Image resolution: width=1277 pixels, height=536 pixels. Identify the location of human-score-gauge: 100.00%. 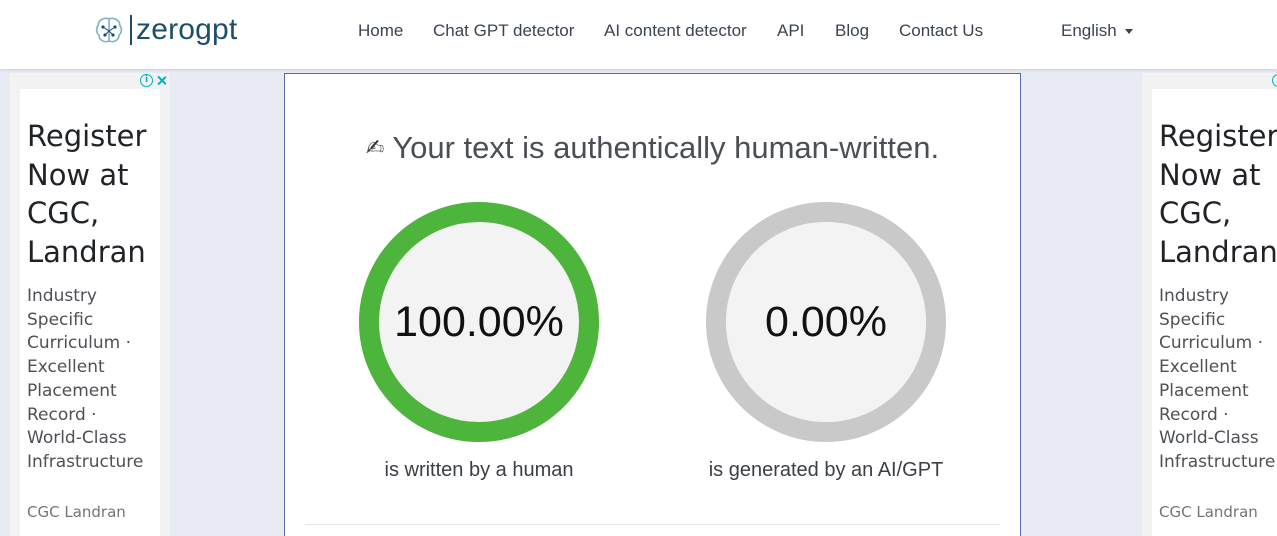
(479, 322).